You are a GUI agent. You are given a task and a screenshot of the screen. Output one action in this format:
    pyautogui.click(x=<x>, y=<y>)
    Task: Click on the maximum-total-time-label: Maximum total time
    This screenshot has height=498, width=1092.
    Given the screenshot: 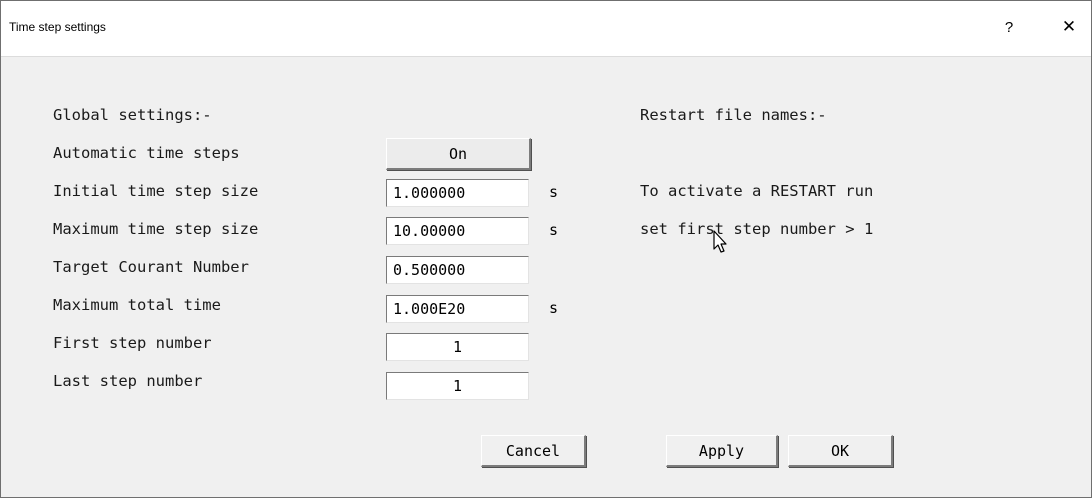 What is the action you would take?
    pyautogui.click(x=137, y=305)
    